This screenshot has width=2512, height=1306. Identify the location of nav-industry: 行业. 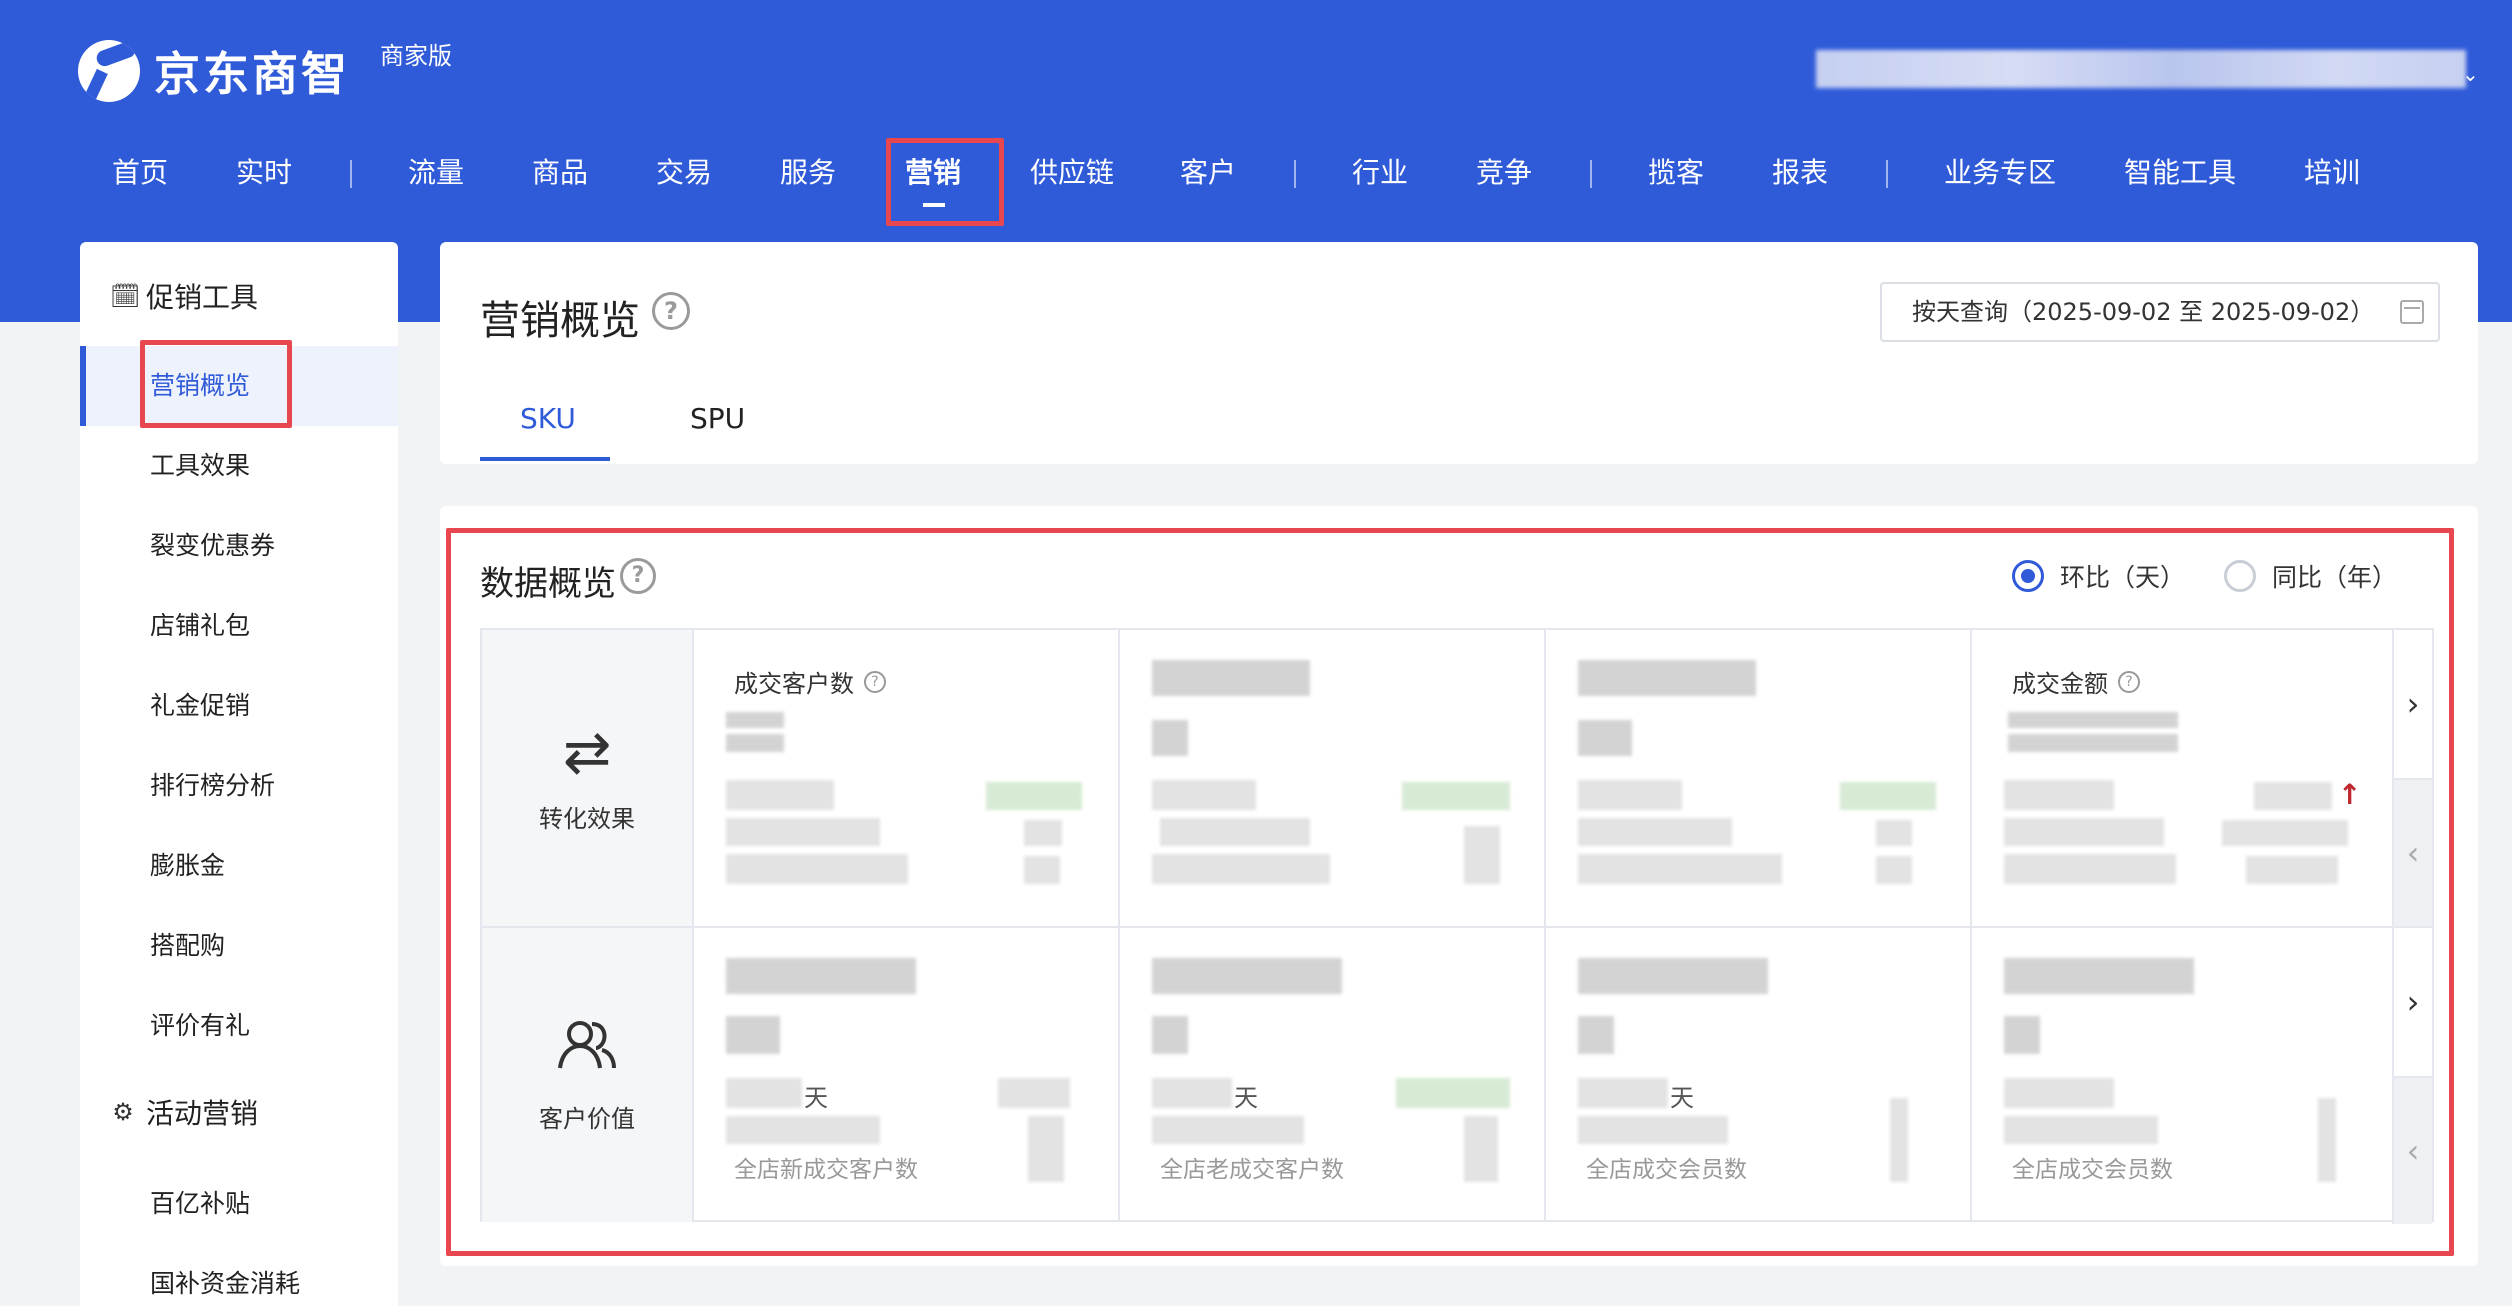
(1380, 173).